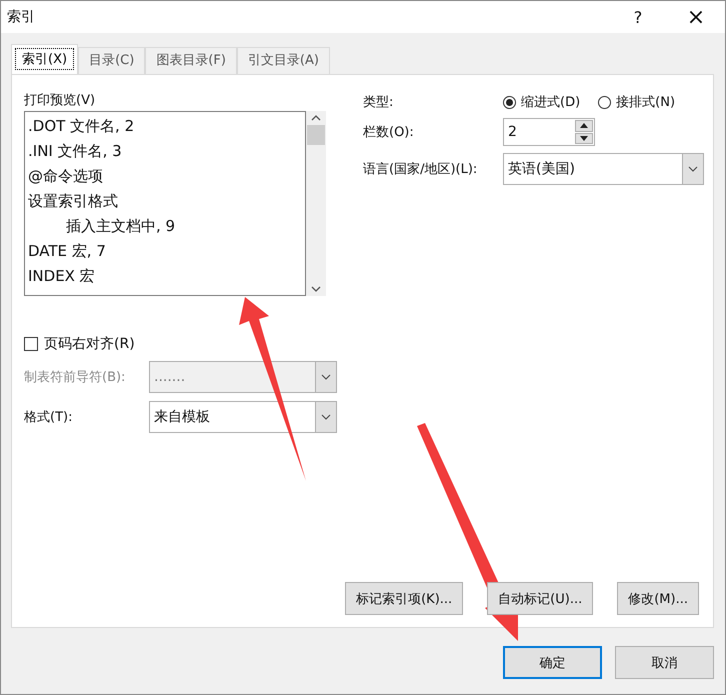  What do you see at coordinates (603, 169) in the screenshot?
I see `language-dropdown: 英语(美国)` at bounding box center [603, 169].